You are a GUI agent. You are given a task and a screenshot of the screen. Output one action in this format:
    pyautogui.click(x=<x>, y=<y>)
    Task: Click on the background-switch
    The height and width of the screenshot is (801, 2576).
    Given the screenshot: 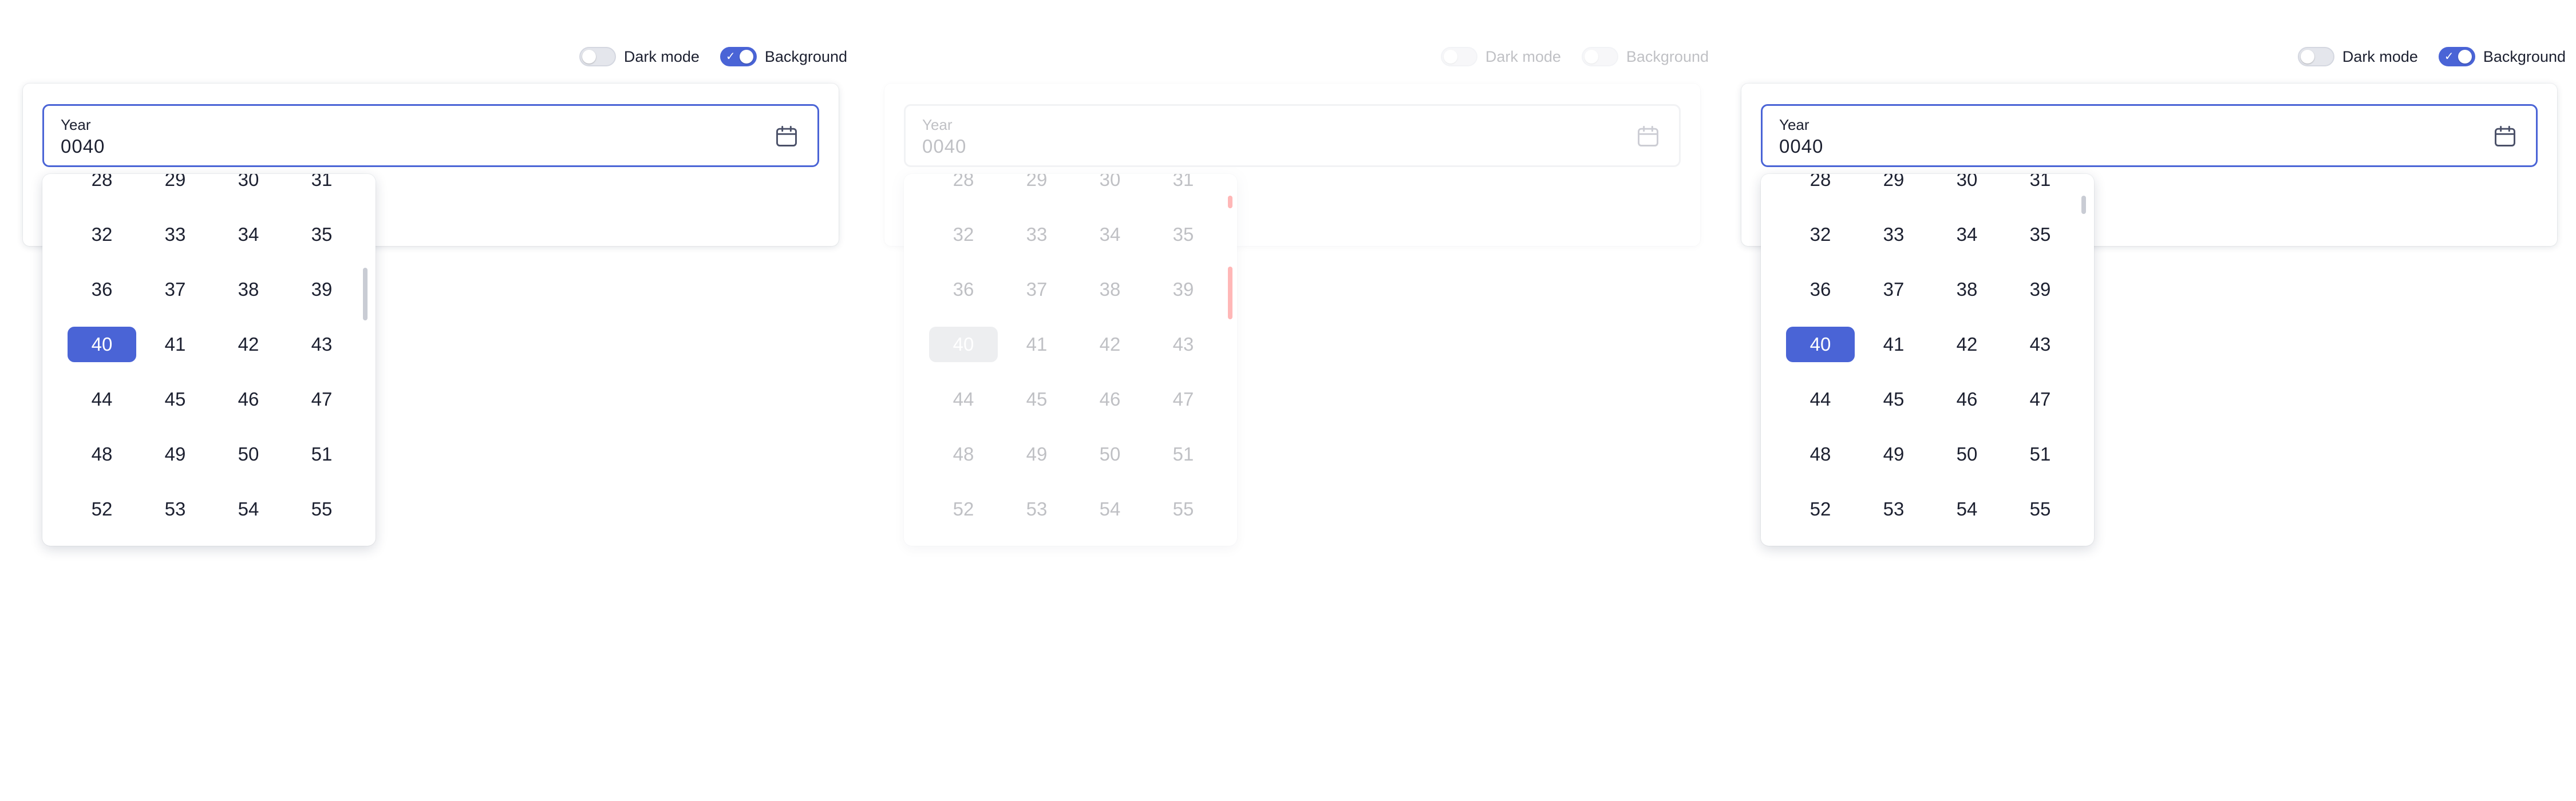 What is the action you would take?
    pyautogui.click(x=1599, y=57)
    